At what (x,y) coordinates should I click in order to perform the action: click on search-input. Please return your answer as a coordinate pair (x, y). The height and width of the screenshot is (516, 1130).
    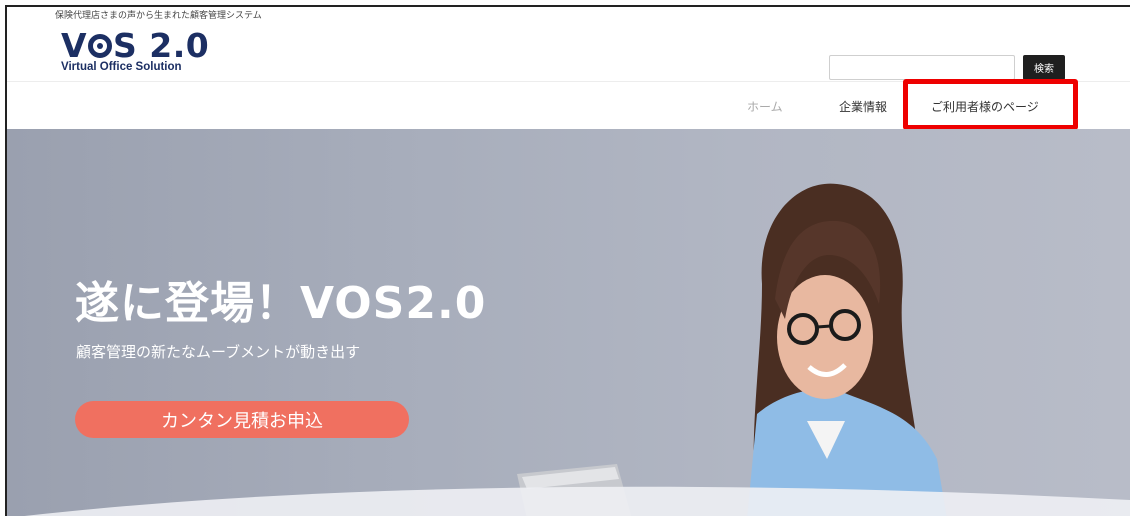
    Looking at the image, I should click on (922, 67).